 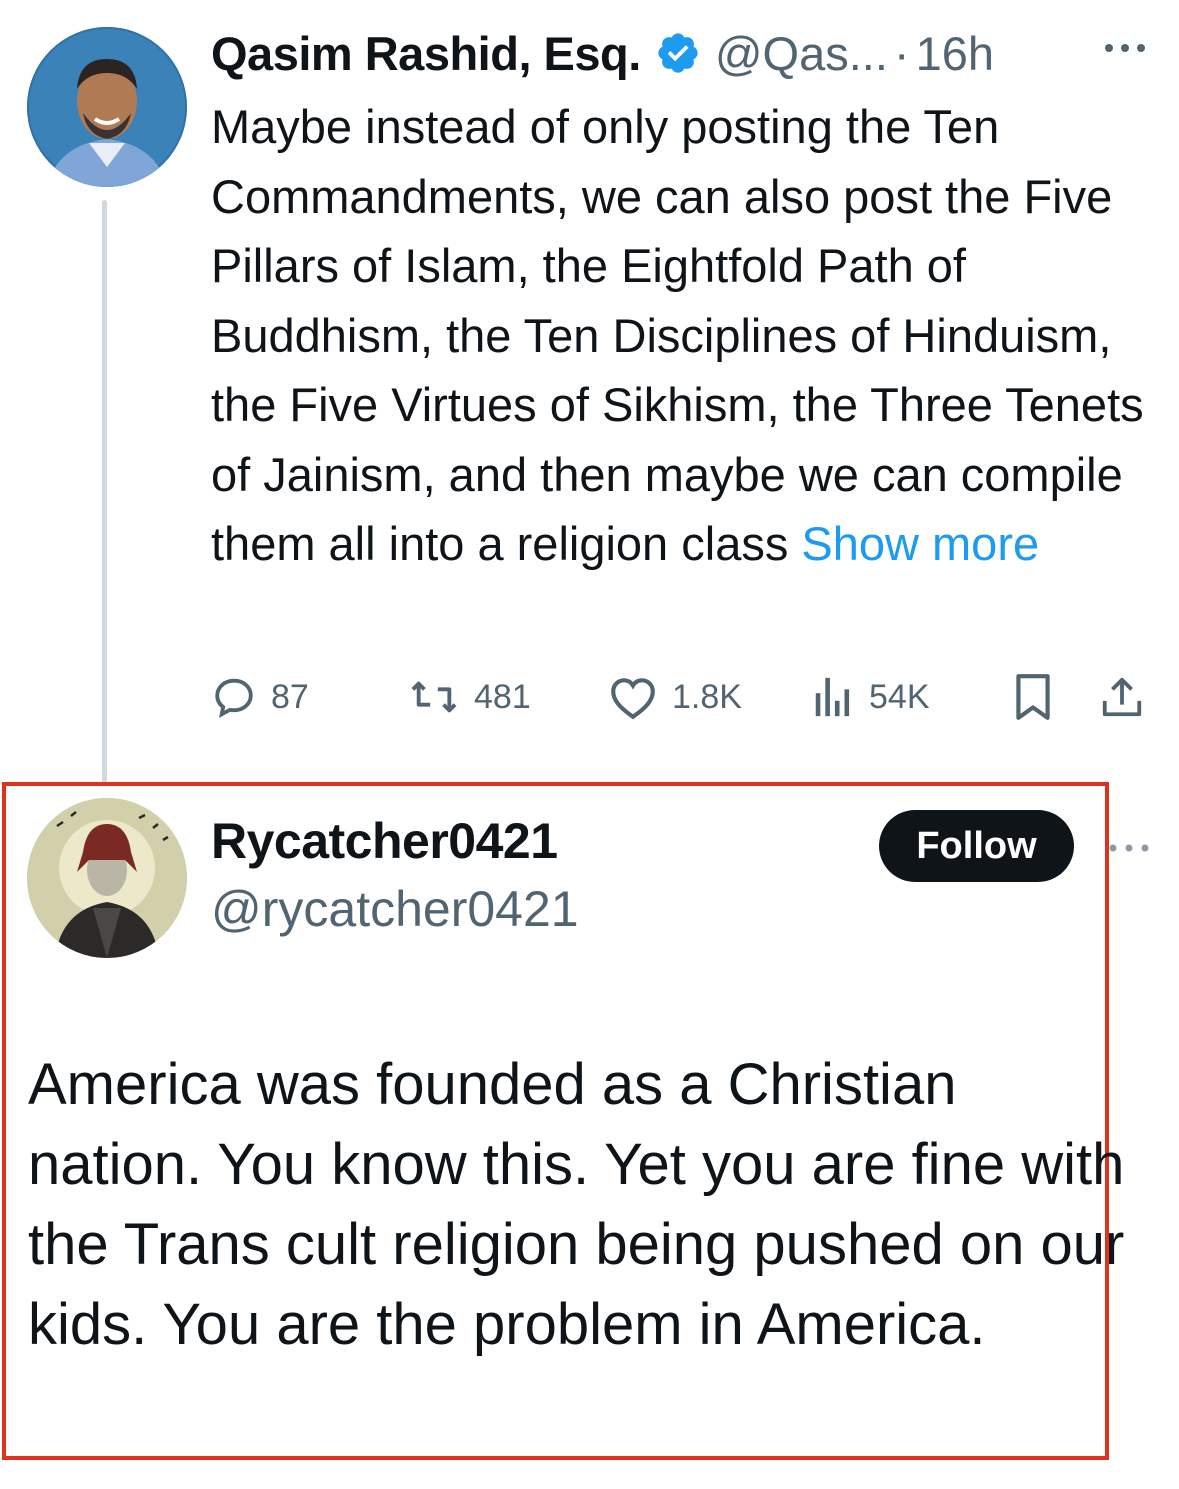 I want to click on tweet-action-bar: 87 481 1.8K 54K, so click(x=686, y=697).